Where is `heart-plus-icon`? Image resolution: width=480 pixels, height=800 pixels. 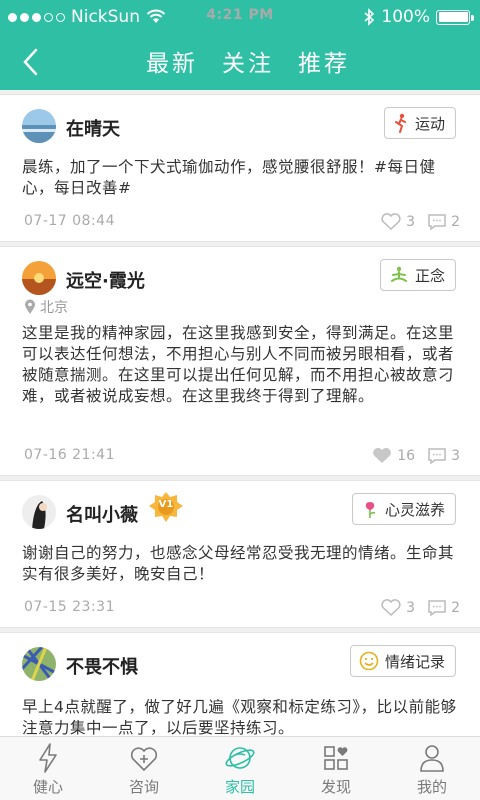
heart-plus-icon is located at coordinates (144, 759).